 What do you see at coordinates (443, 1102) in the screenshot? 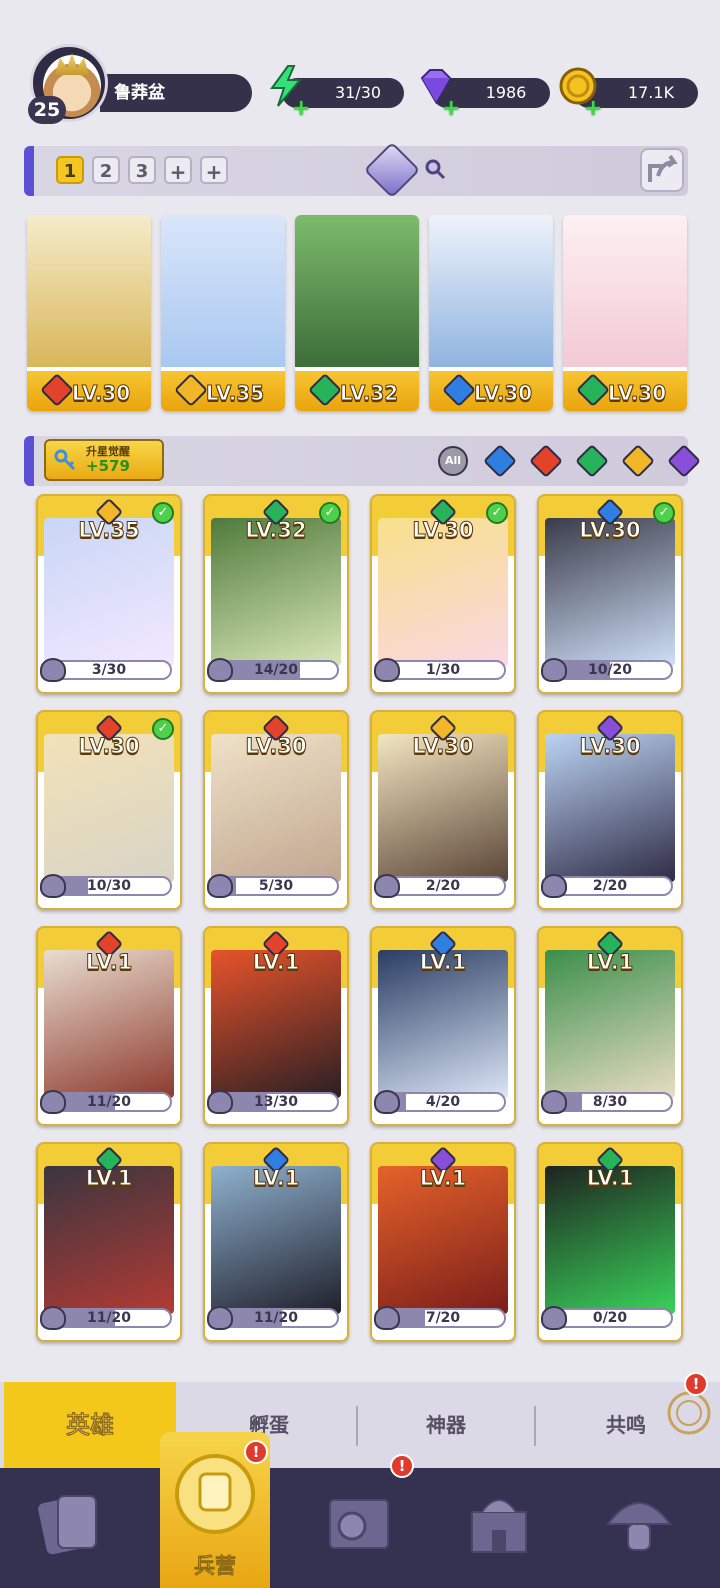
I see `shard-count: 4/20` at bounding box center [443, 1102].